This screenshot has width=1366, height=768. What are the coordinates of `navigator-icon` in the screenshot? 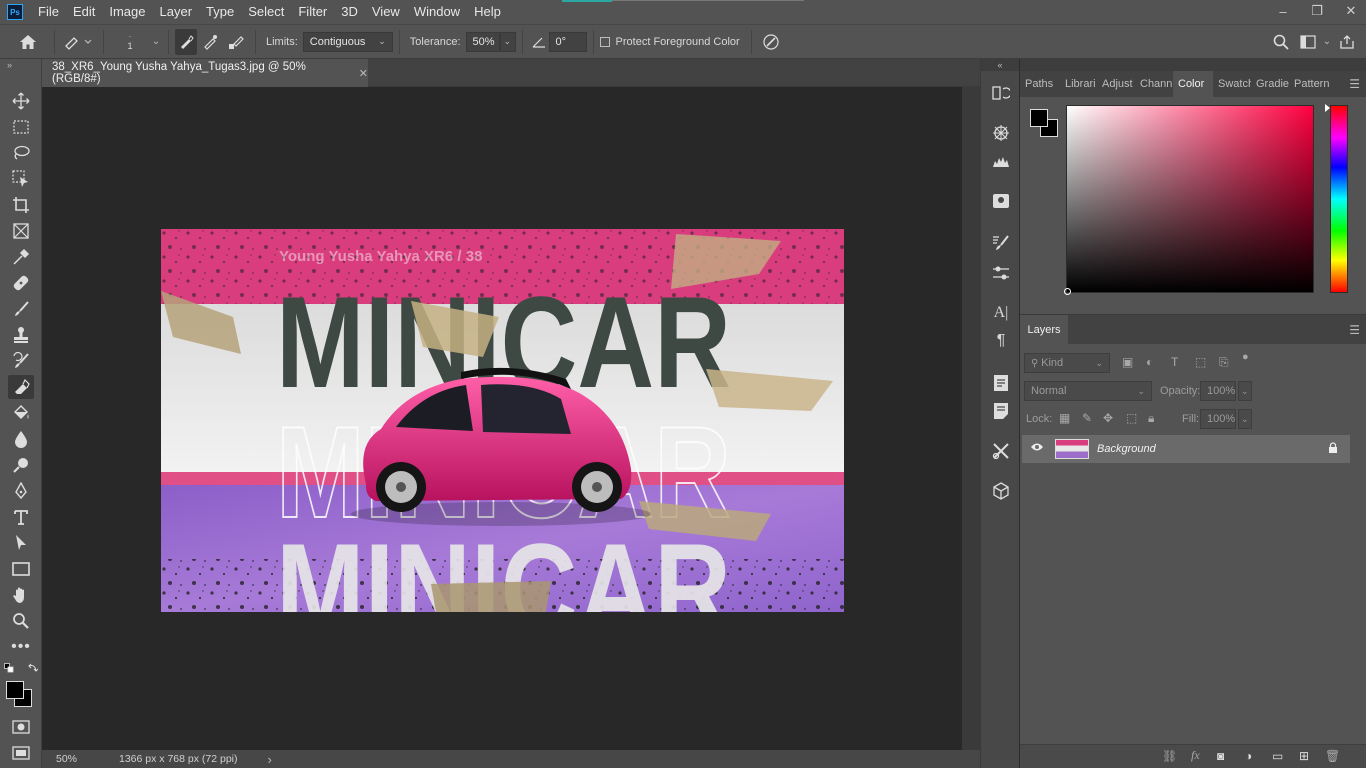 It's located at (1001, 133).